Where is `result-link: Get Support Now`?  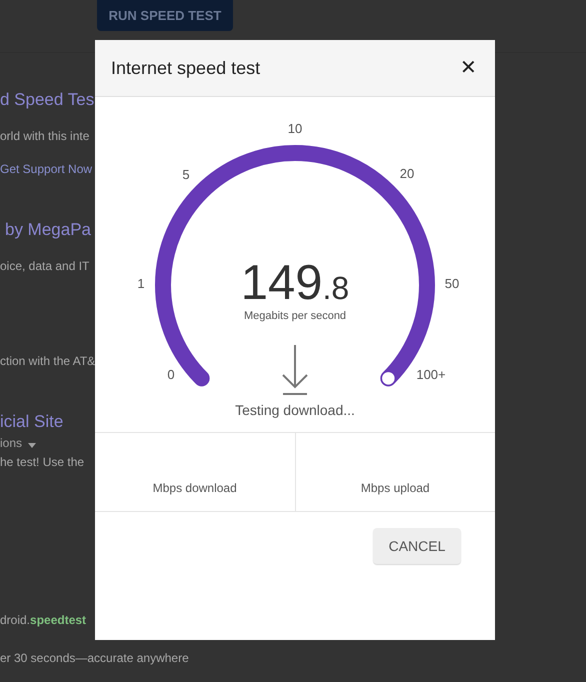
result-link: Get Support Now is located at coordinates (46, 172).